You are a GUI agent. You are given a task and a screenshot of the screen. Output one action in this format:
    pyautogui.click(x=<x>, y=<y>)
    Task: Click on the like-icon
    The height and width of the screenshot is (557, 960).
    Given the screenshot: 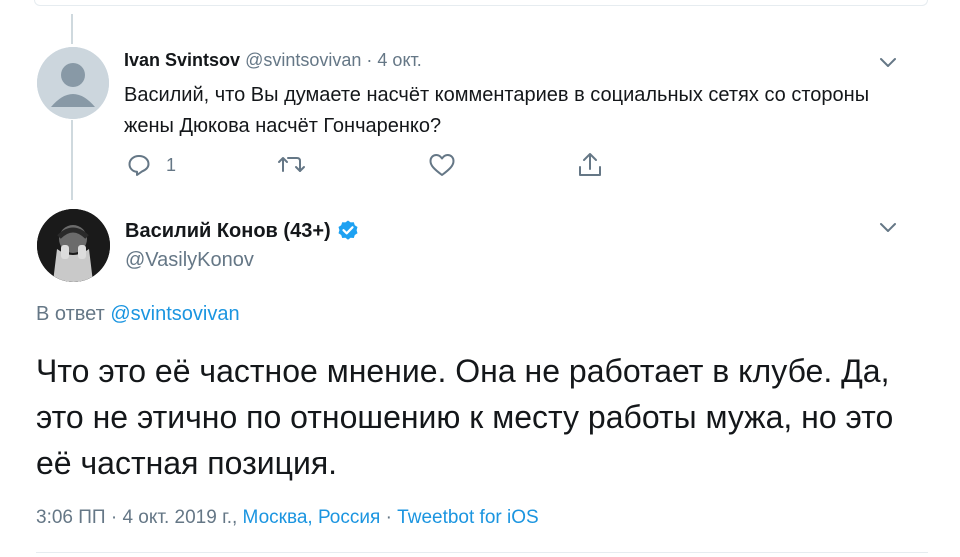 What is the action you would take?
    pyautogui.click(x=442, y=165)
    